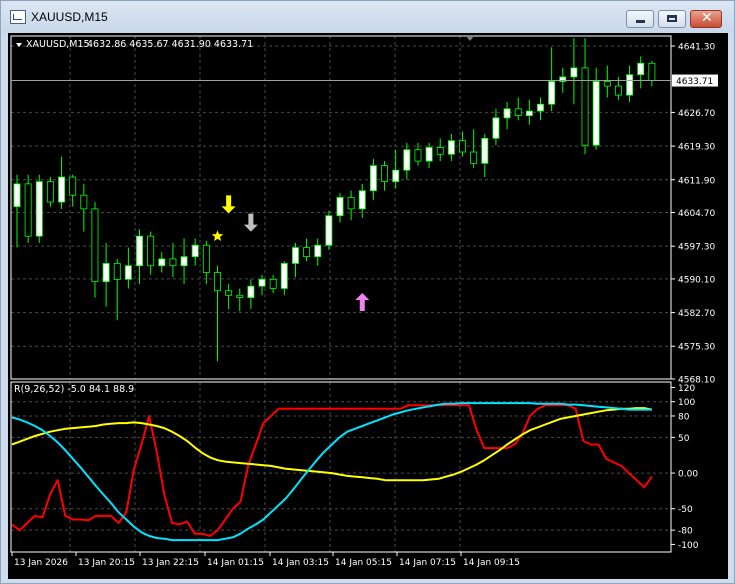 This screenshot has width=735, height=584. I want to click on indicator-tick-label: 100, so click(686, 403).